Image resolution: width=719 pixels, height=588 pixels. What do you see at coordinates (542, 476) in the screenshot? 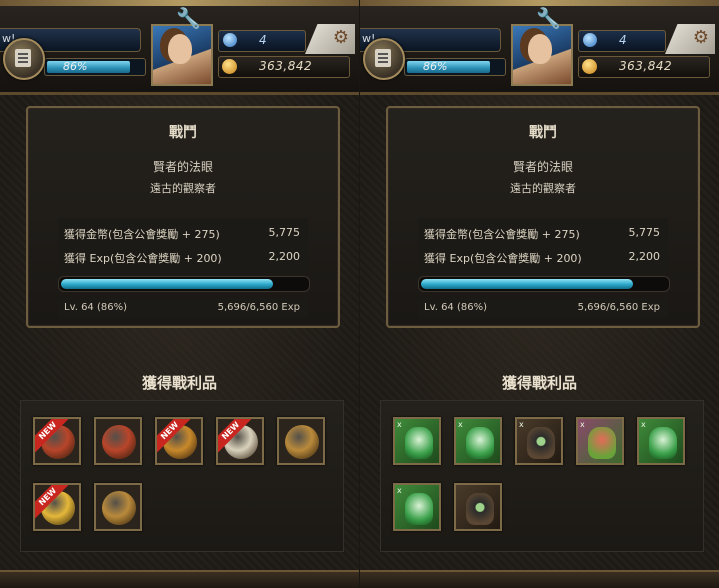
I see `loot-grid: x x x x x x` at bounding box center [542, 476].